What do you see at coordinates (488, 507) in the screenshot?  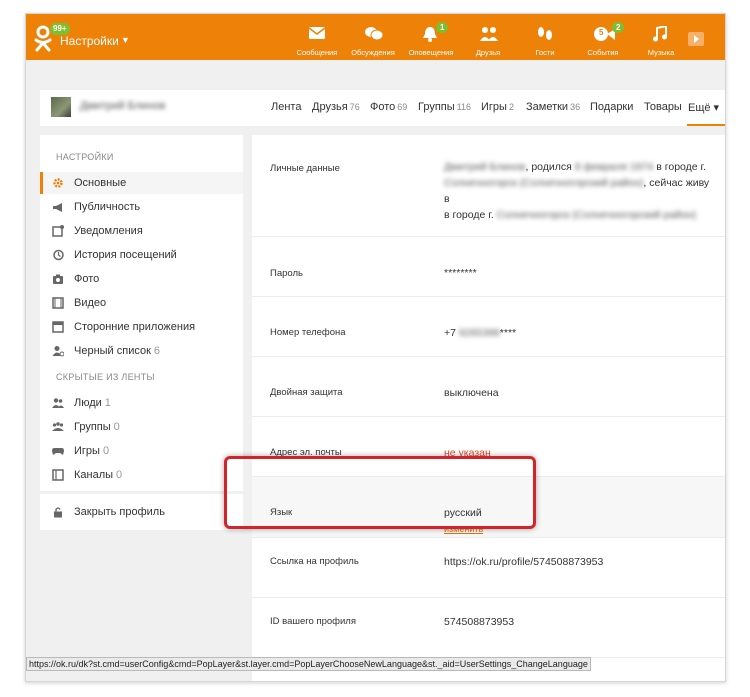 I see `settings-row-language: Язык русский изменить` at bounding box center [488, 507].